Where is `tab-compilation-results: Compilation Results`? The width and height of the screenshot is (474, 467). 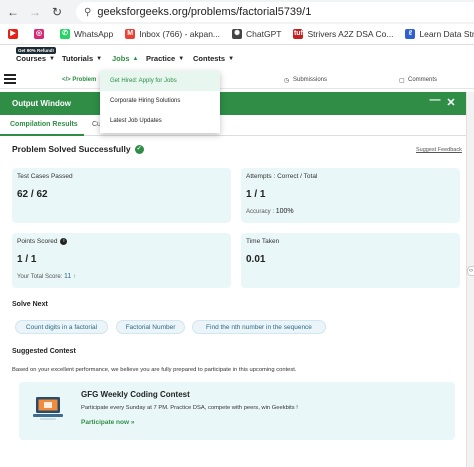
tab-compilation-results: Compilation Results is located at coordinates (44, 124).